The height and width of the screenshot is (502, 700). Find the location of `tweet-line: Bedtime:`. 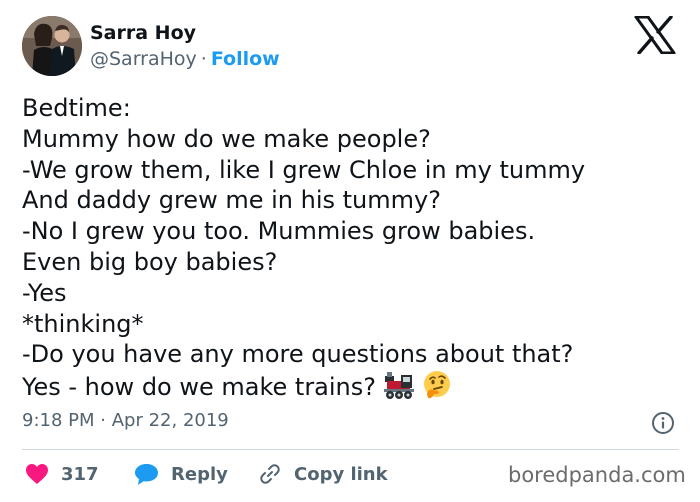

tweet-line: Bedtime: is located at coordinates (76, 108).